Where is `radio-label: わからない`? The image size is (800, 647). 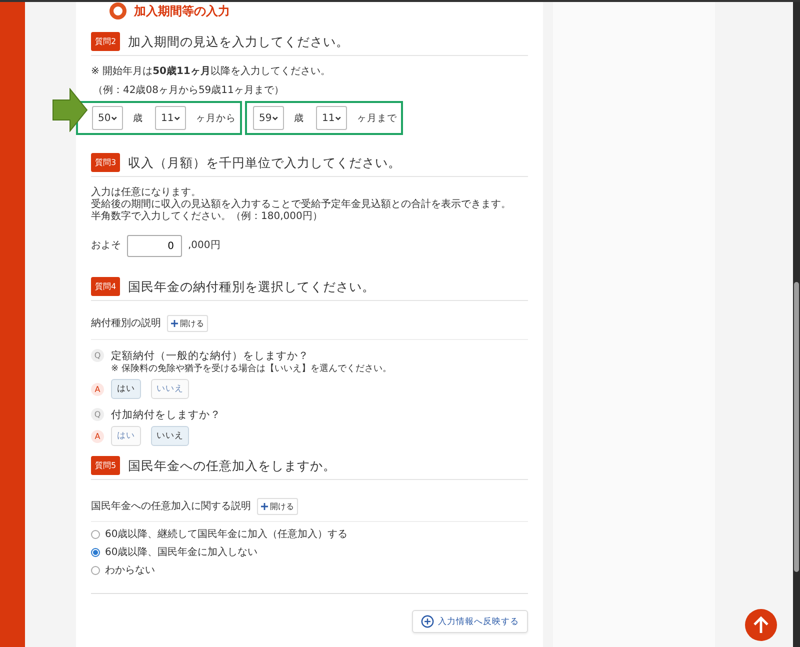
radio-label: わからない is located at coordinates (130, 570).